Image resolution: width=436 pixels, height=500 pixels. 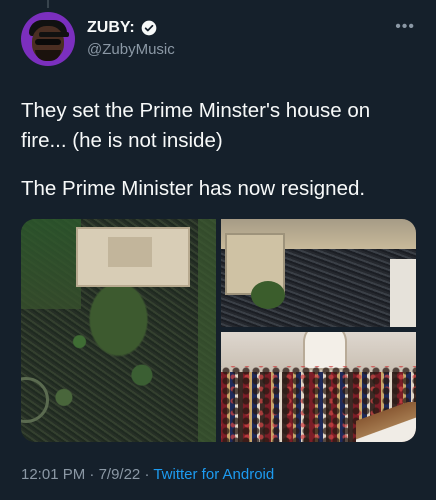 What do you see at coordinates (48, 39) in the screenshot?
I see `avatar` at bounding box center [48, 39].